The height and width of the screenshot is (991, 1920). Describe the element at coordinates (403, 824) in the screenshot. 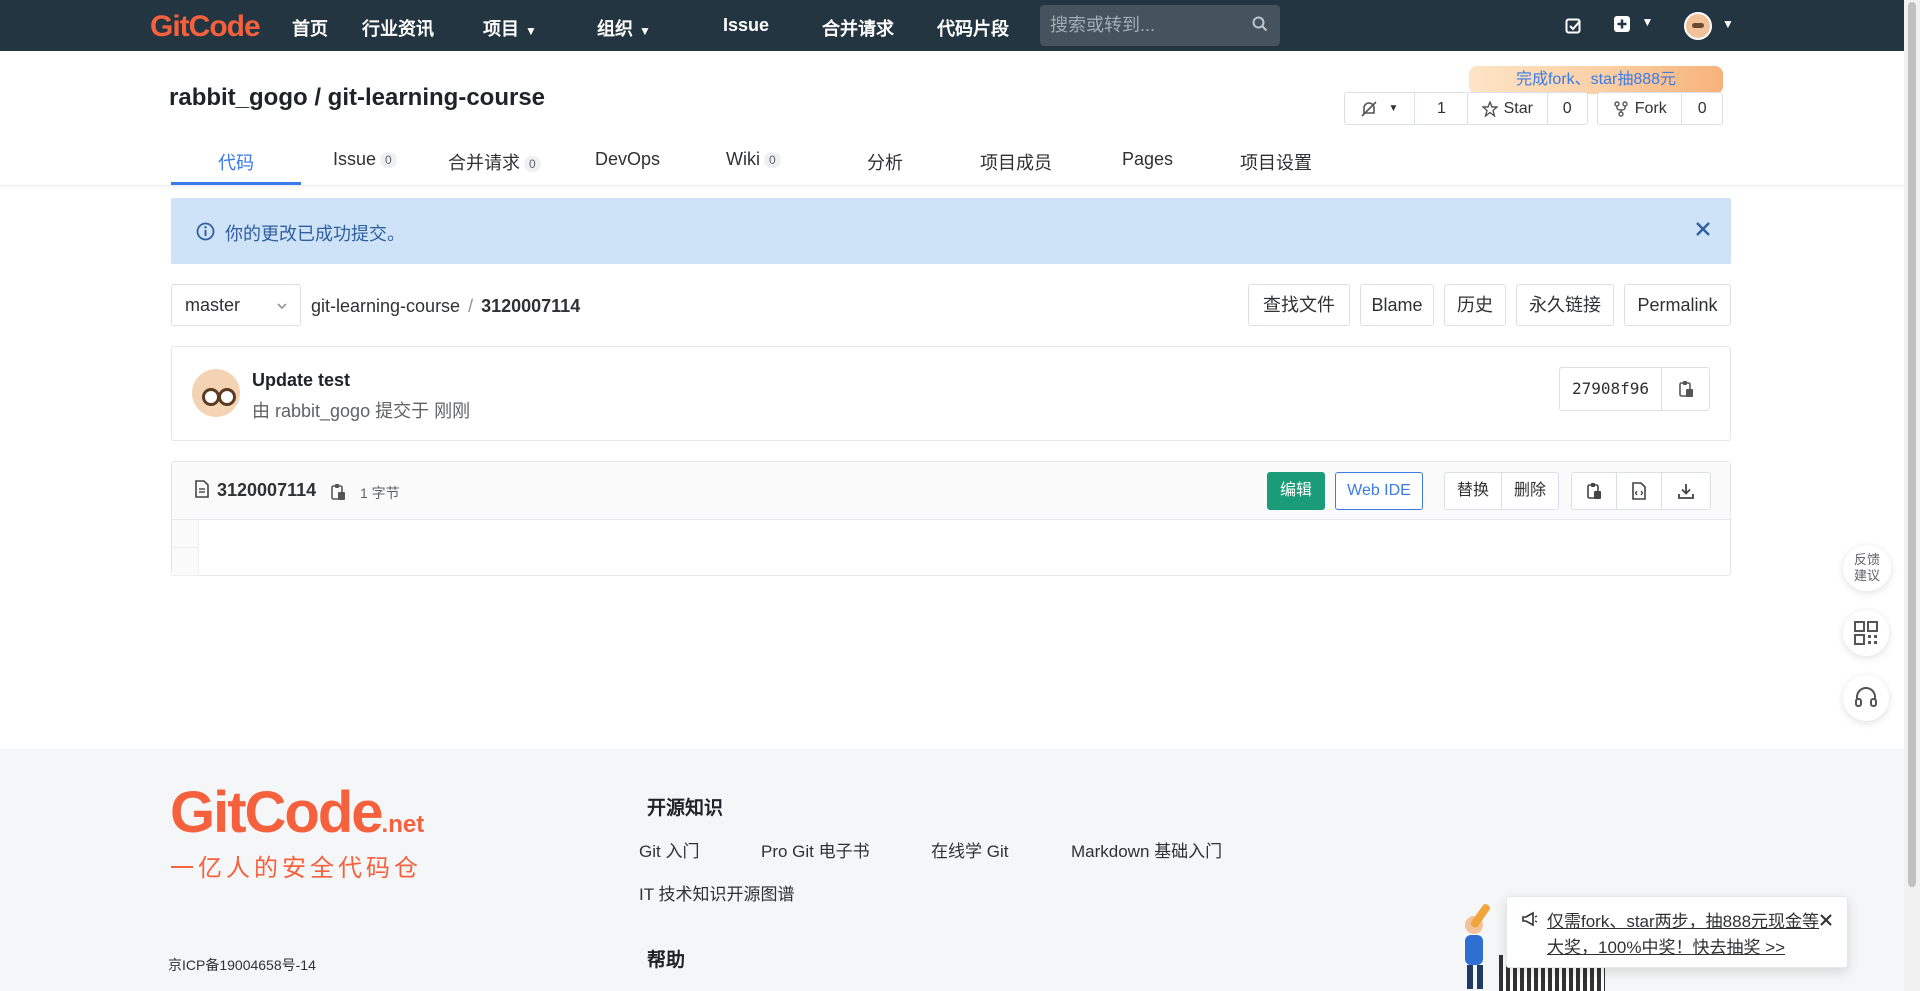

I see `footer-logo-suffix: .net` at that location.